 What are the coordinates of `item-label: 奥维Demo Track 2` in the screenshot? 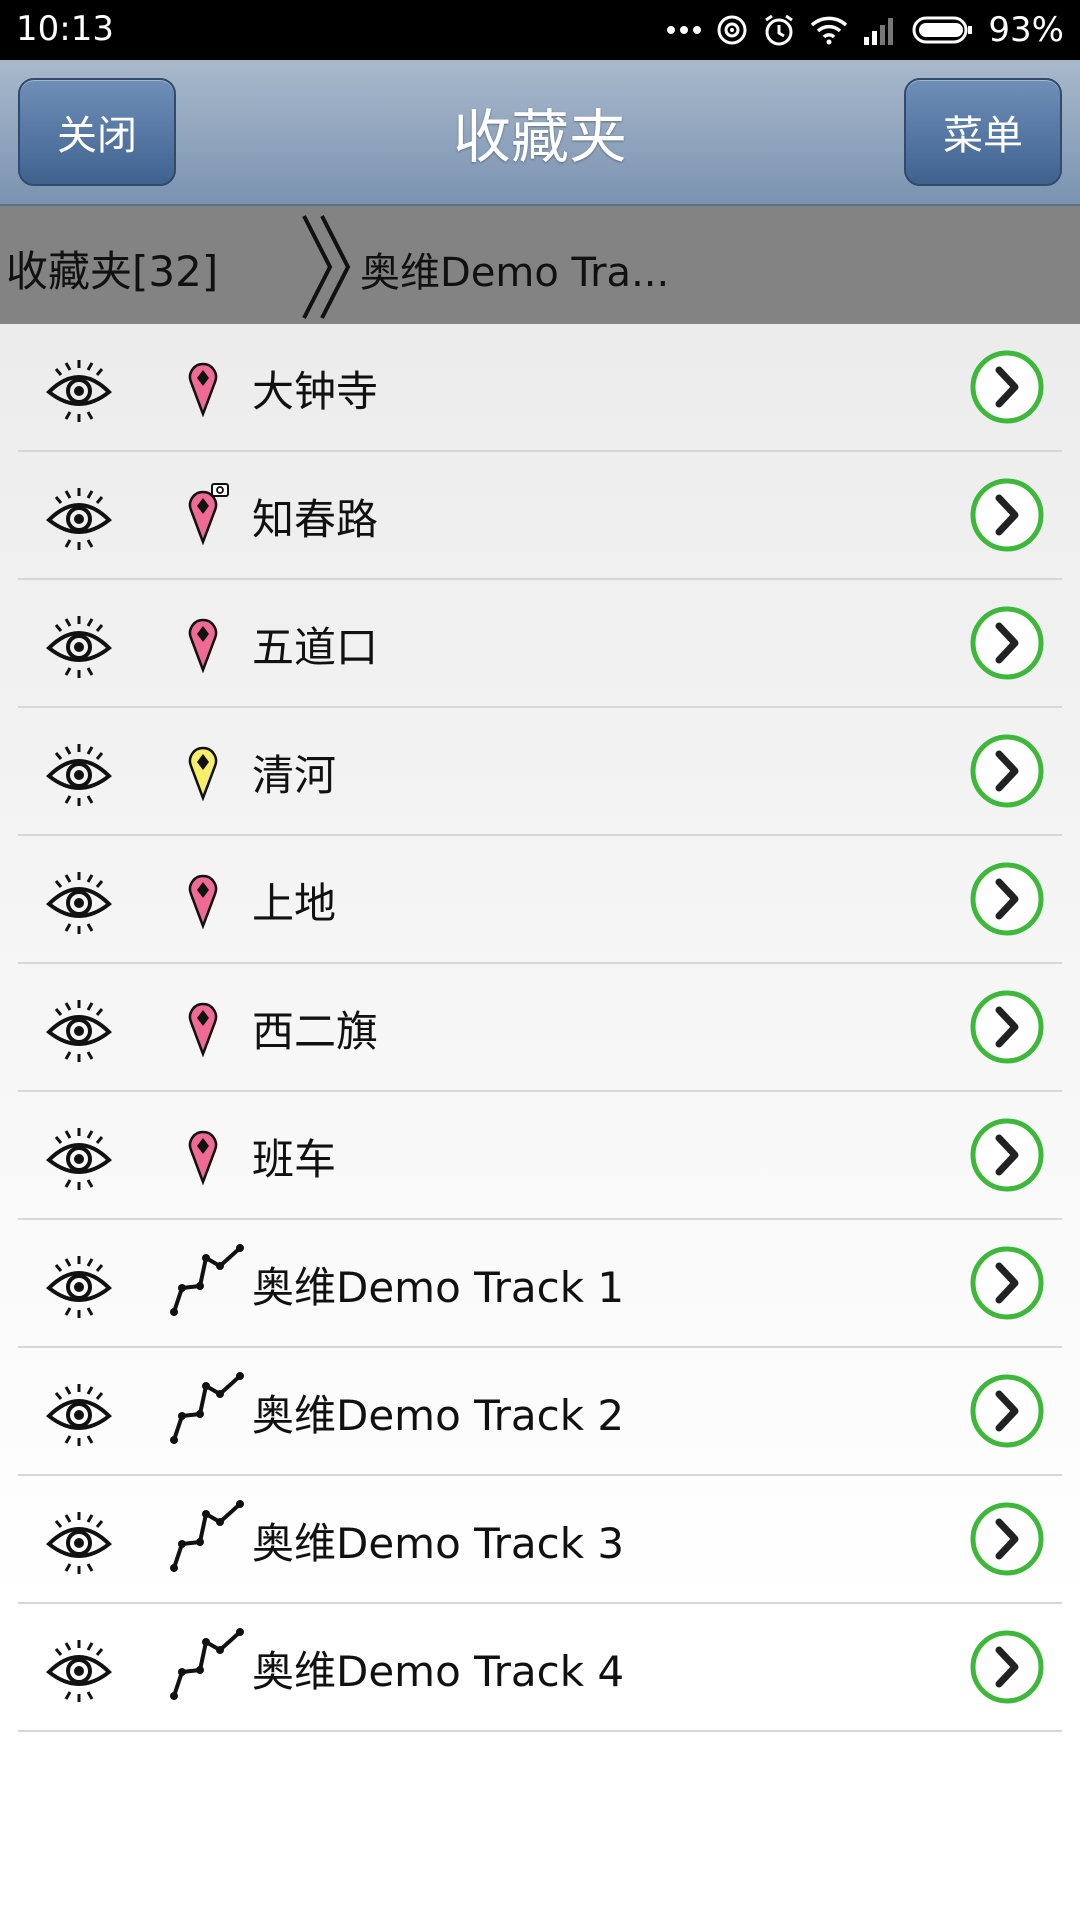 It's located at (438, 1415).